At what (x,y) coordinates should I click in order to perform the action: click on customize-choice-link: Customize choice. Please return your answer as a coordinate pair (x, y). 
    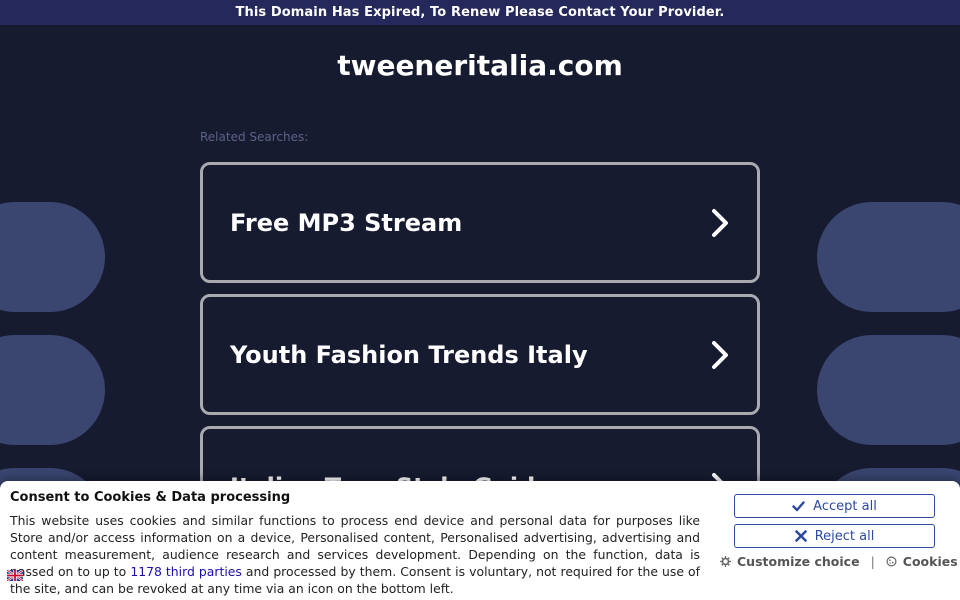
    Looking at the image, I should click on (790, 561).